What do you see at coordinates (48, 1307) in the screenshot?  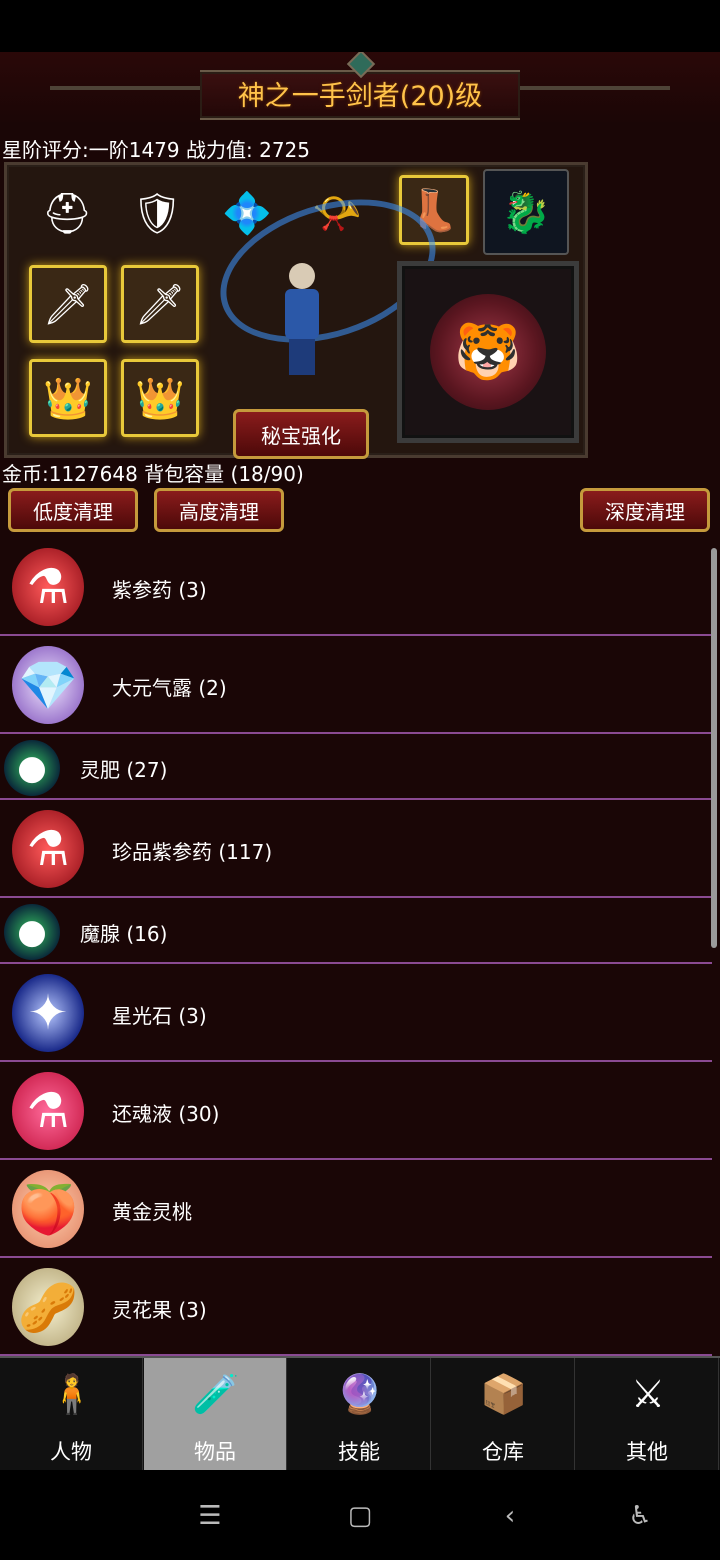 I see `nut-icon: 🥜` at bounding box center [48, 1307].